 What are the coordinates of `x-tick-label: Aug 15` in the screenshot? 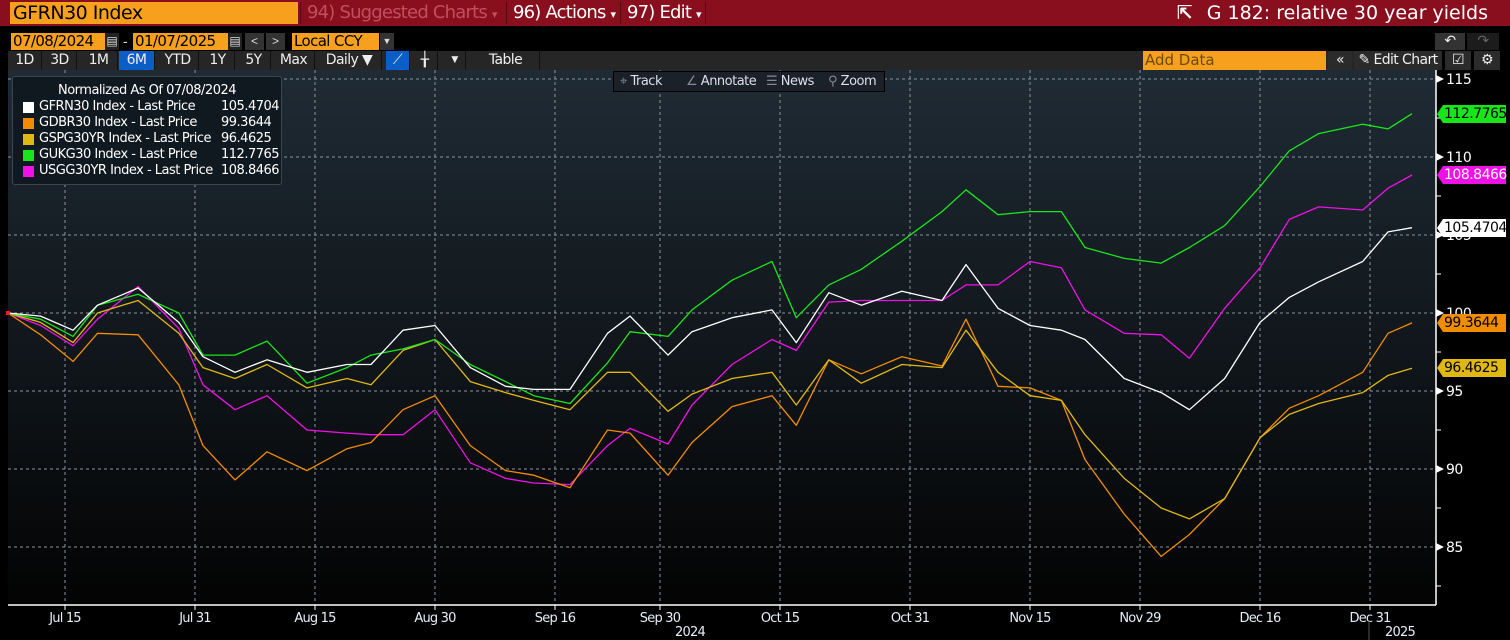 It's located at (315, 618).